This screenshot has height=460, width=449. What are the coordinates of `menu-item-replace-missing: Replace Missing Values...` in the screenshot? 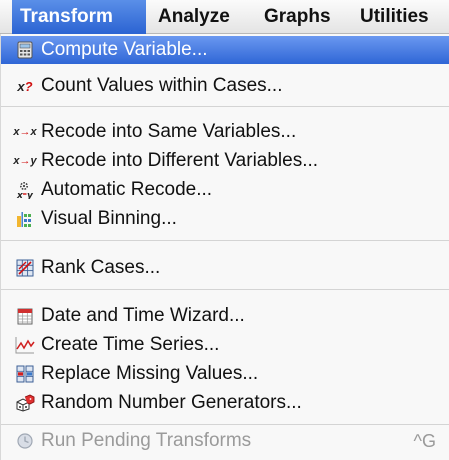 It's located at (225, 374).